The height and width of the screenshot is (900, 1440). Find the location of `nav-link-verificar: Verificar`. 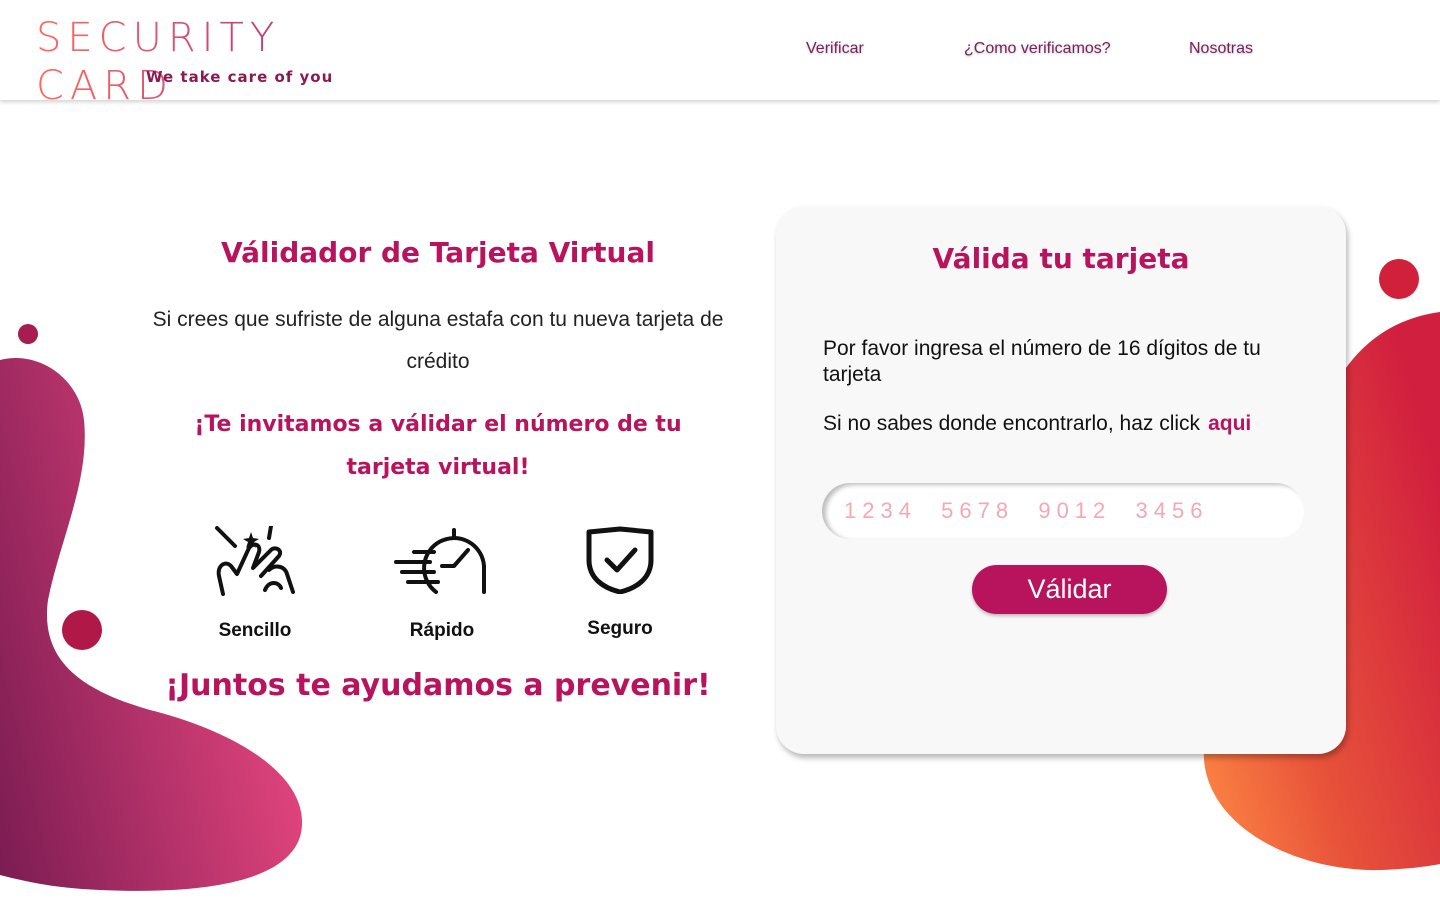

nav-link-verificar: Verificar is located at coordinates (835, 49).